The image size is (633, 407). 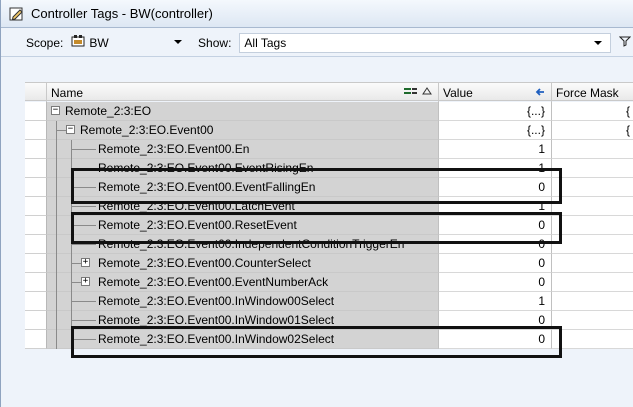 What do you see at coordinates (204, 263) in the screenshot?
I see `tag-name: Remote_2:3:EO.Event00.CounterSelect` at bounding box center [204, 263].